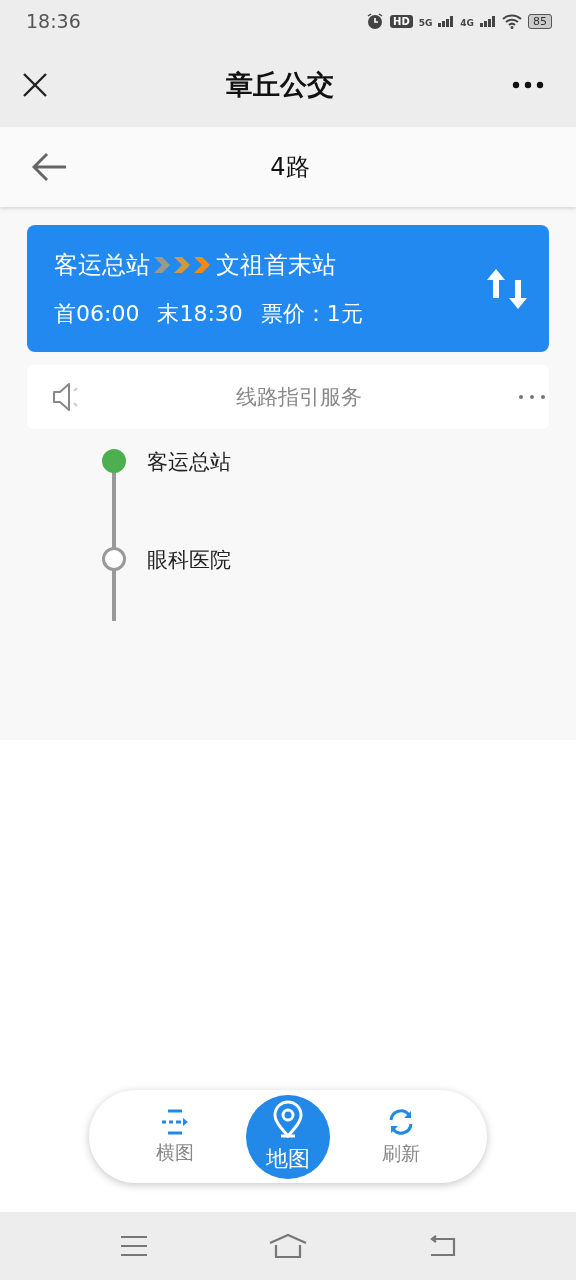 The width and height of the screenshot is (576, 1280). Describe the element at coordinates (102, 265) in the screenshot. I see `origin-stop: 客运总站` at that location.